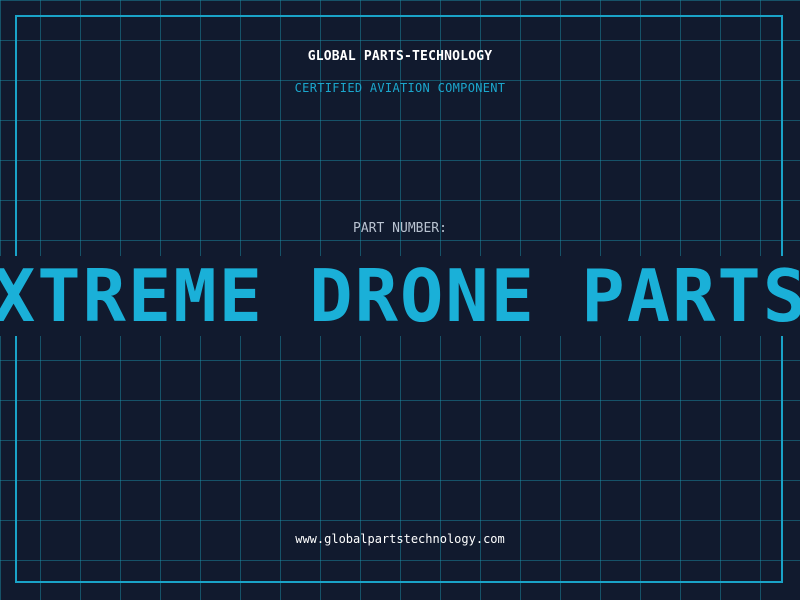 This screenshot has height=600, width=800. What do you see at coordinates (400, 296) in the screenshot?
I see `part-title: XTREME DRONE PARTS` at bounding box center [400, 296].